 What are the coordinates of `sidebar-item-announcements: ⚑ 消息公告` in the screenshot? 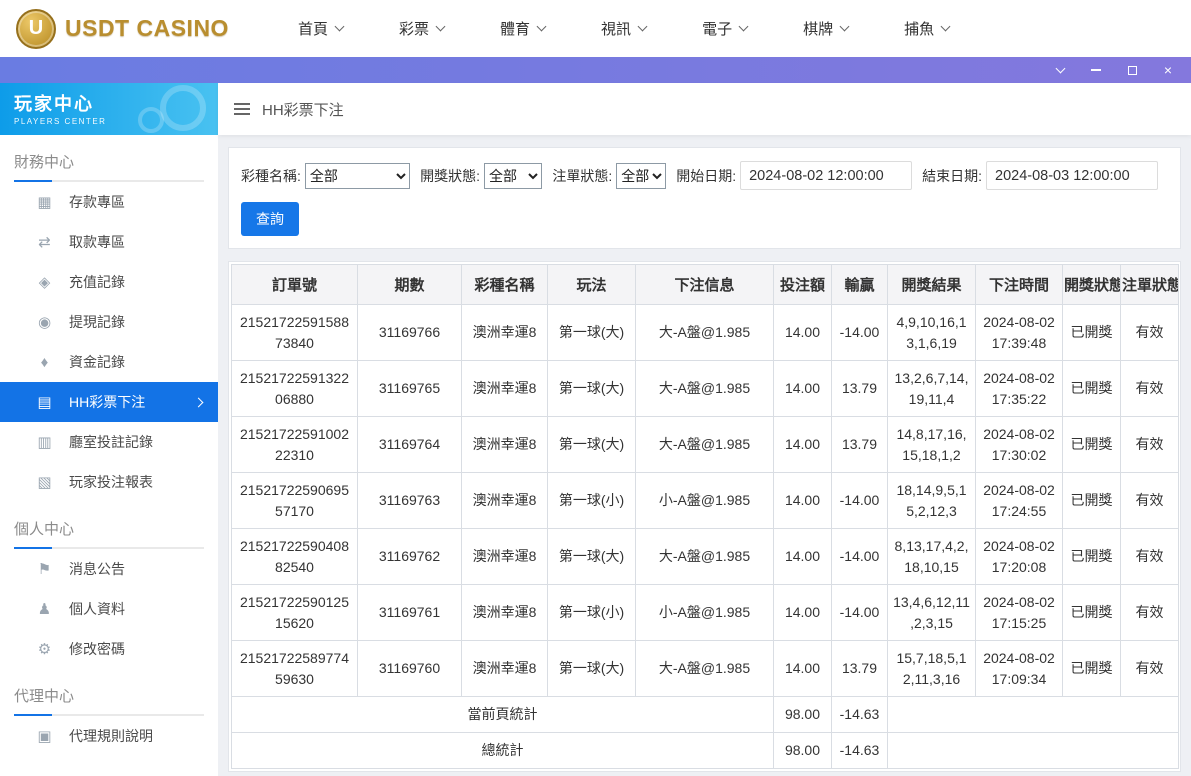 It's located at (109, 569).